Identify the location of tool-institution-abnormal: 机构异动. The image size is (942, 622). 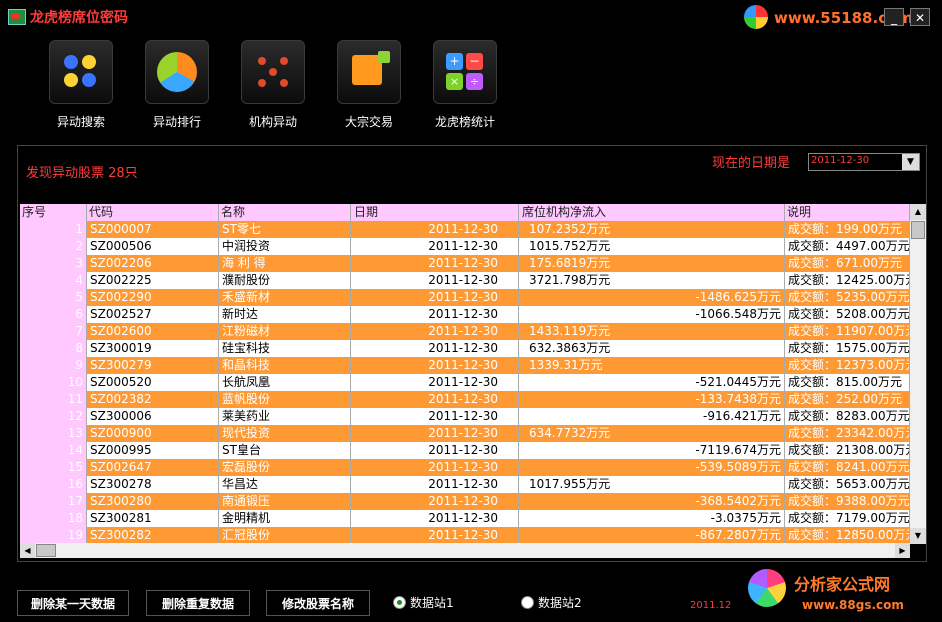
(273, 85).